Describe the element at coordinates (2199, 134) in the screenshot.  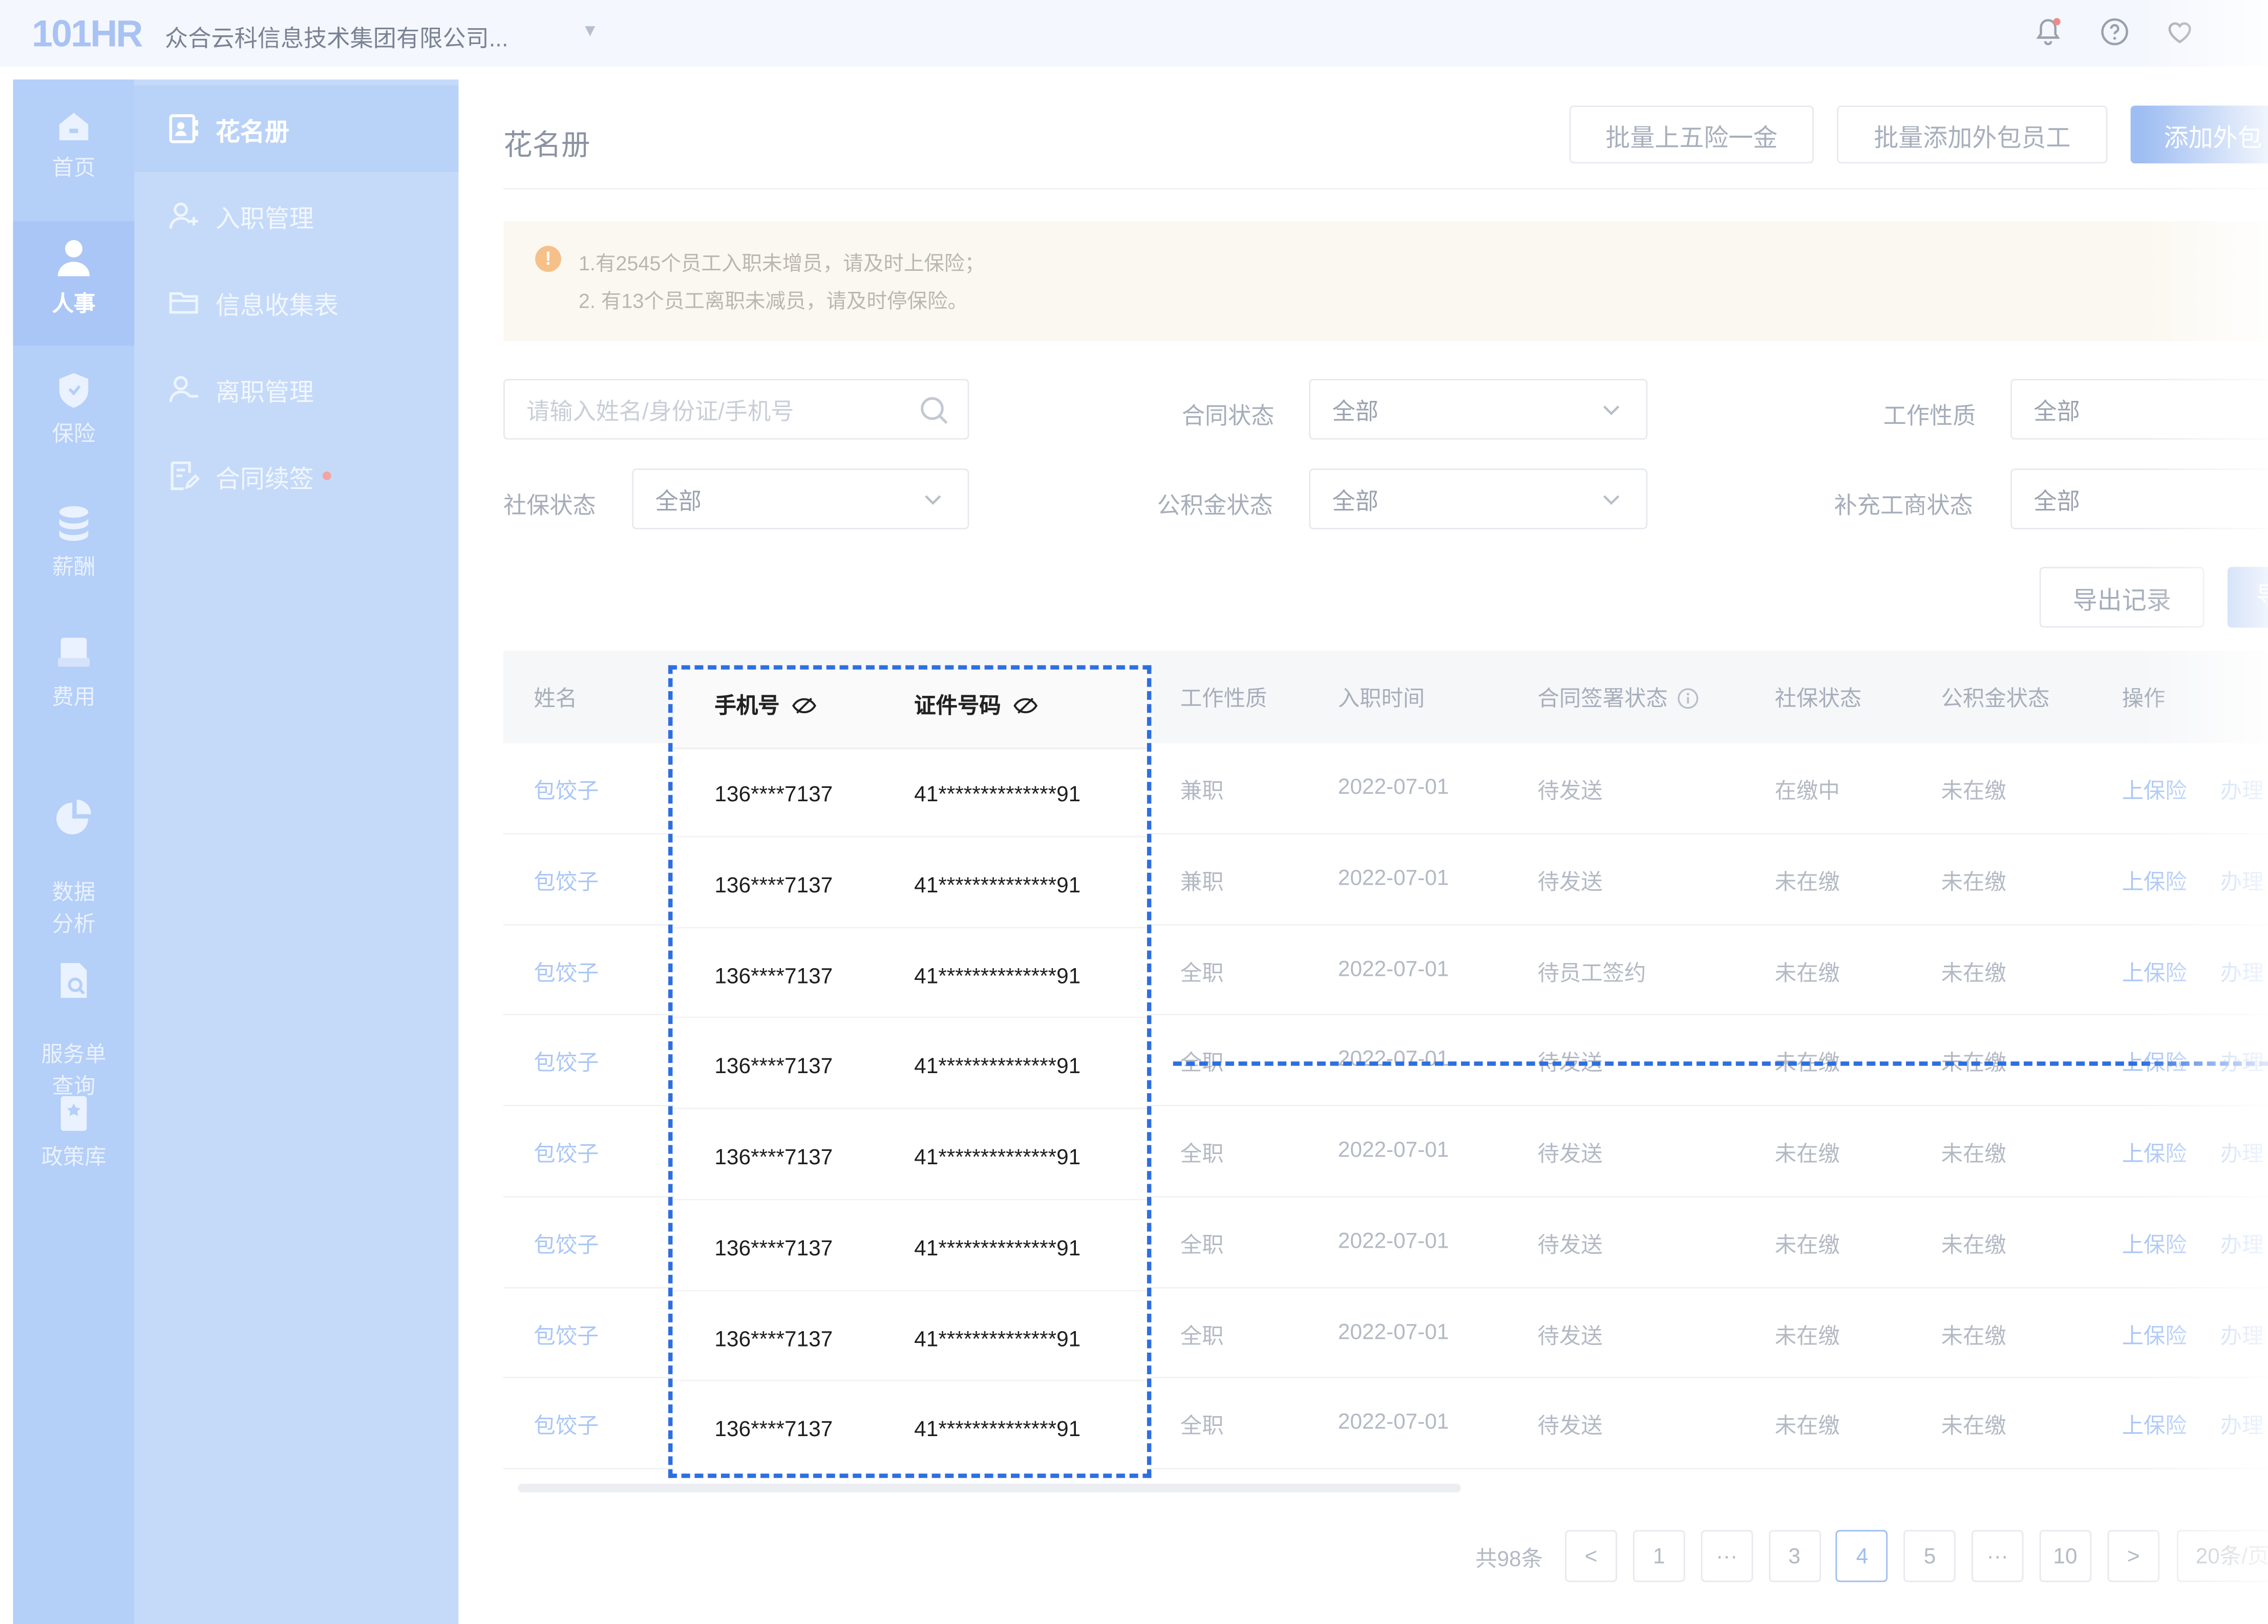
I see `add-outsource-button: 添加外包` at that location.